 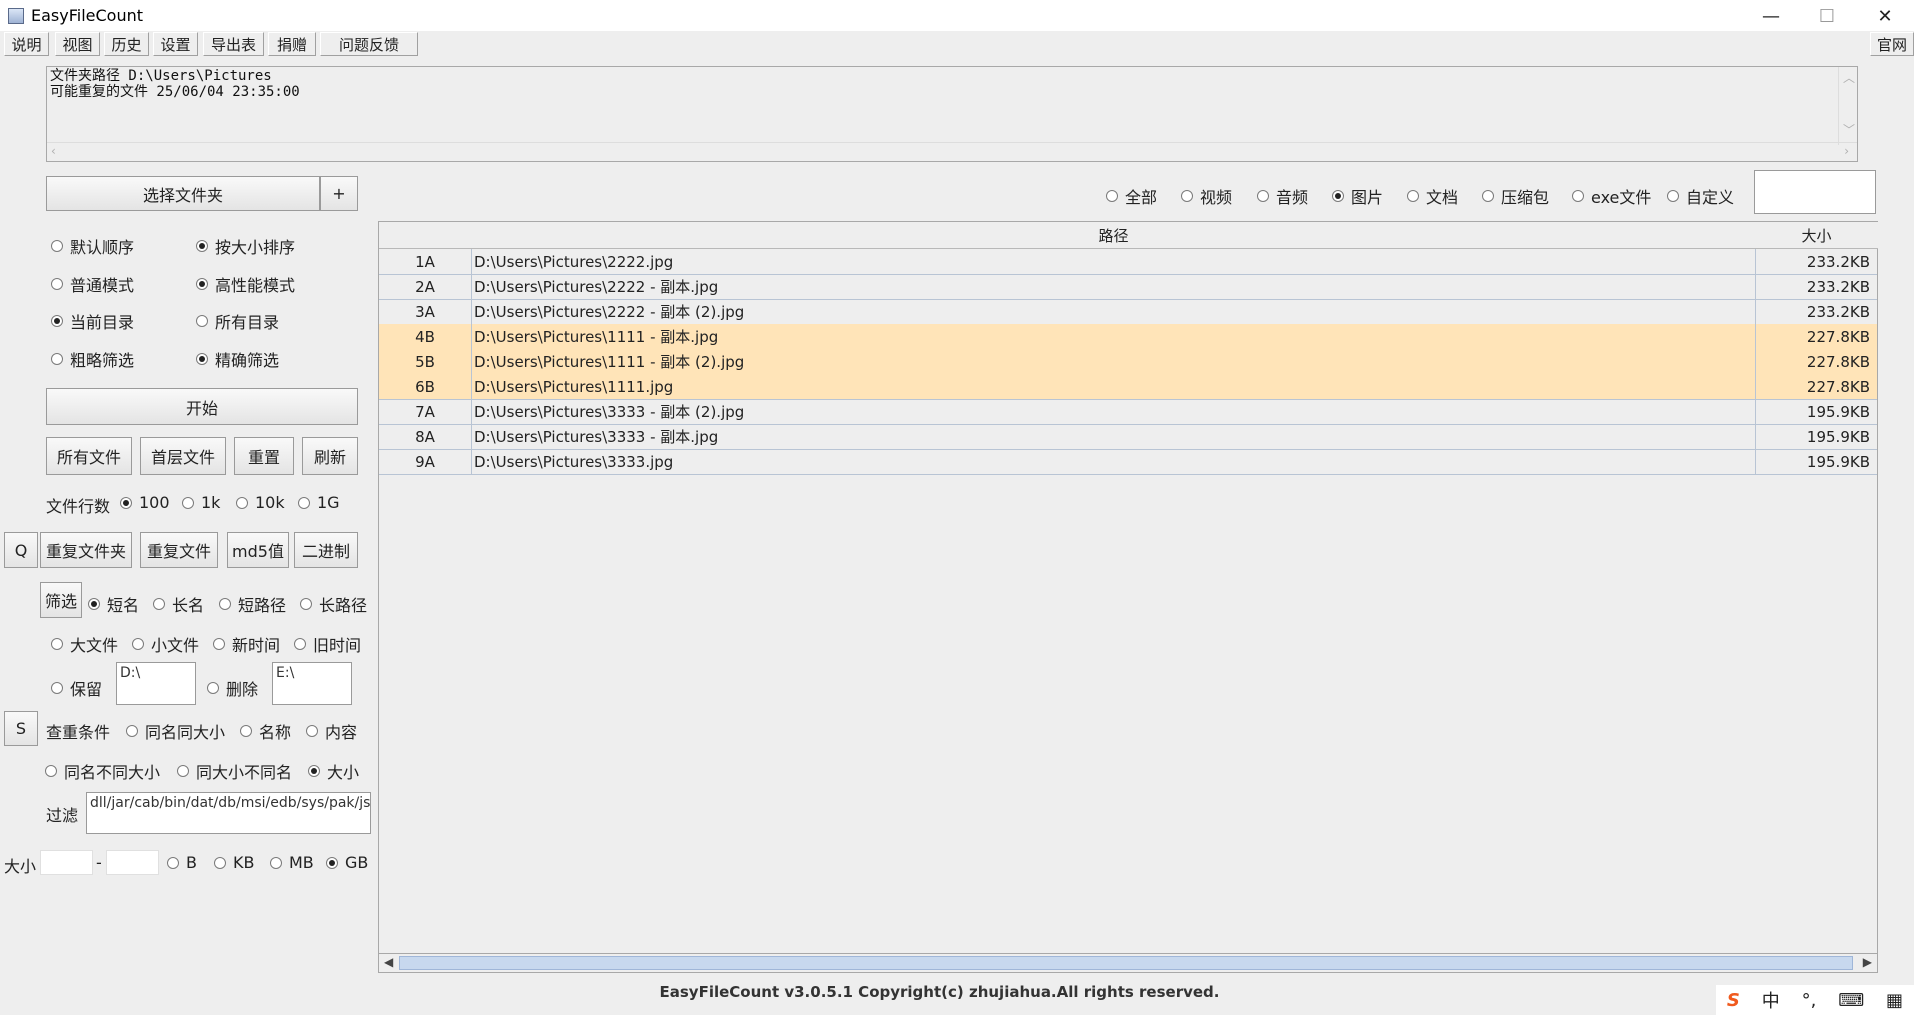 I want to click on menu-feedback: 问题反馈, so click(x=369, y=44).